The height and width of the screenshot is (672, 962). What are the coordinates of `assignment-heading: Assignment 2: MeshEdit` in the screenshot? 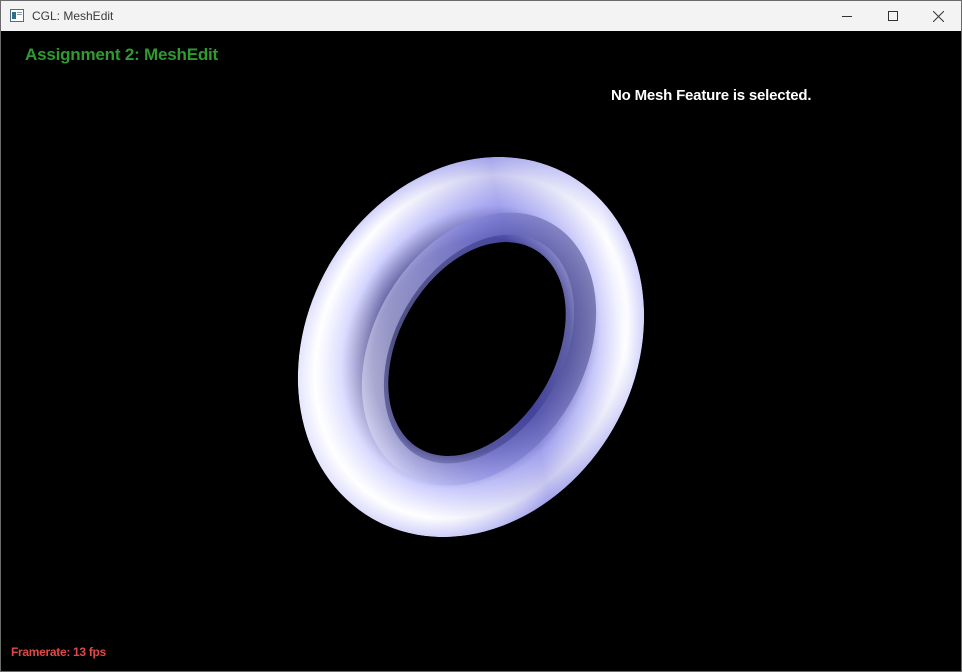 It's located at (122, 54).